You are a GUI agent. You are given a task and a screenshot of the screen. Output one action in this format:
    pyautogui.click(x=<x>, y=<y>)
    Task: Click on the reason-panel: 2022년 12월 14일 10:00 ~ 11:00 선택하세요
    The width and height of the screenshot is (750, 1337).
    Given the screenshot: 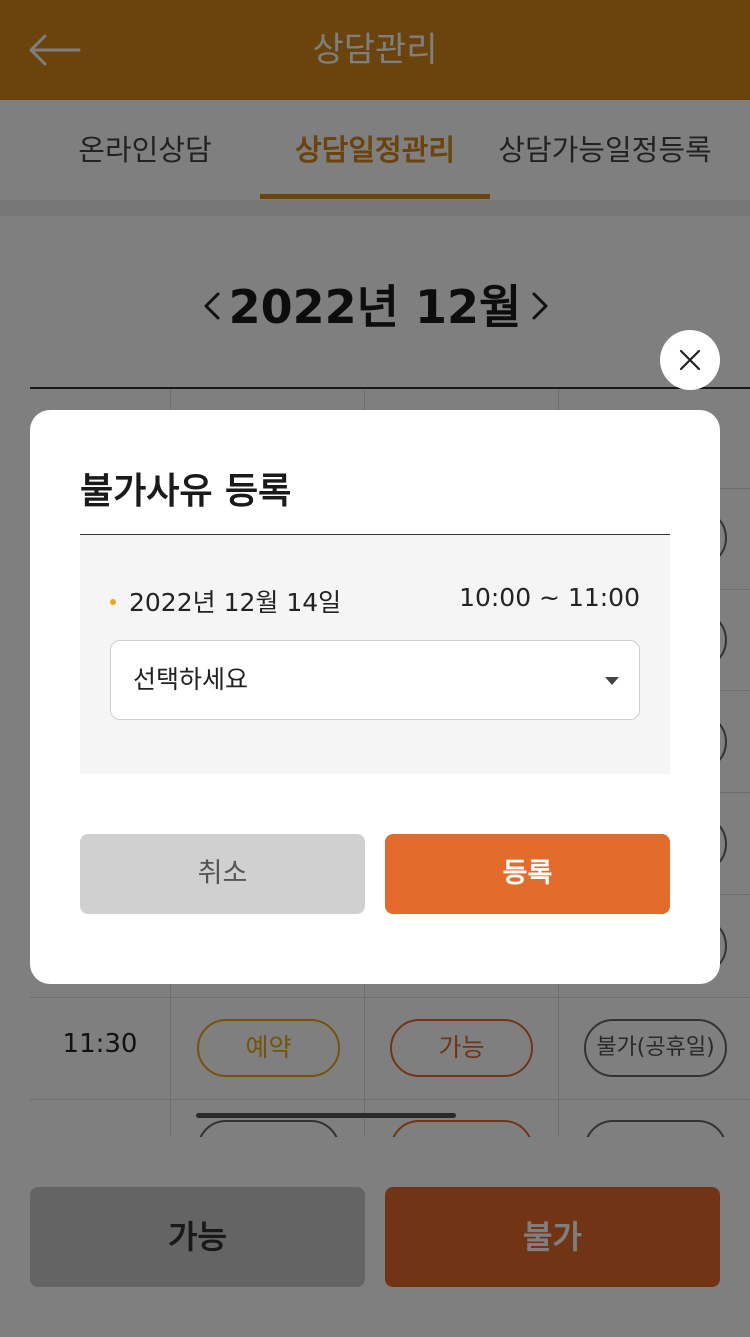 What is the action you would take?
    pyautogui.click(x=375, y=654)
    